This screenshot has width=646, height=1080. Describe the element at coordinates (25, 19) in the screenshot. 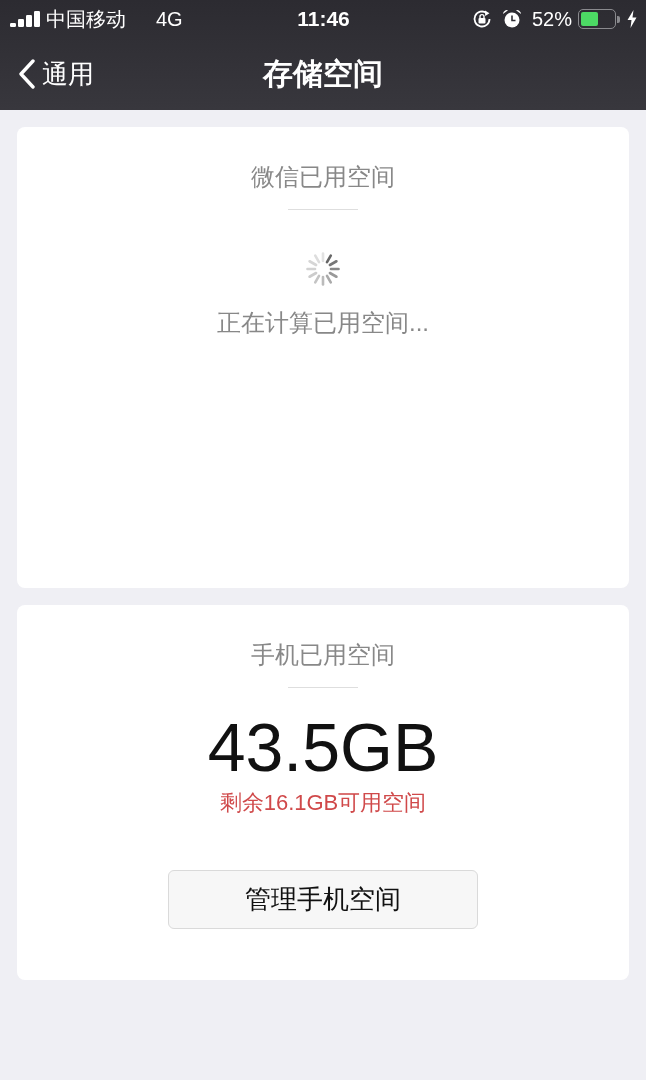

I see `signal-icon` at that location.